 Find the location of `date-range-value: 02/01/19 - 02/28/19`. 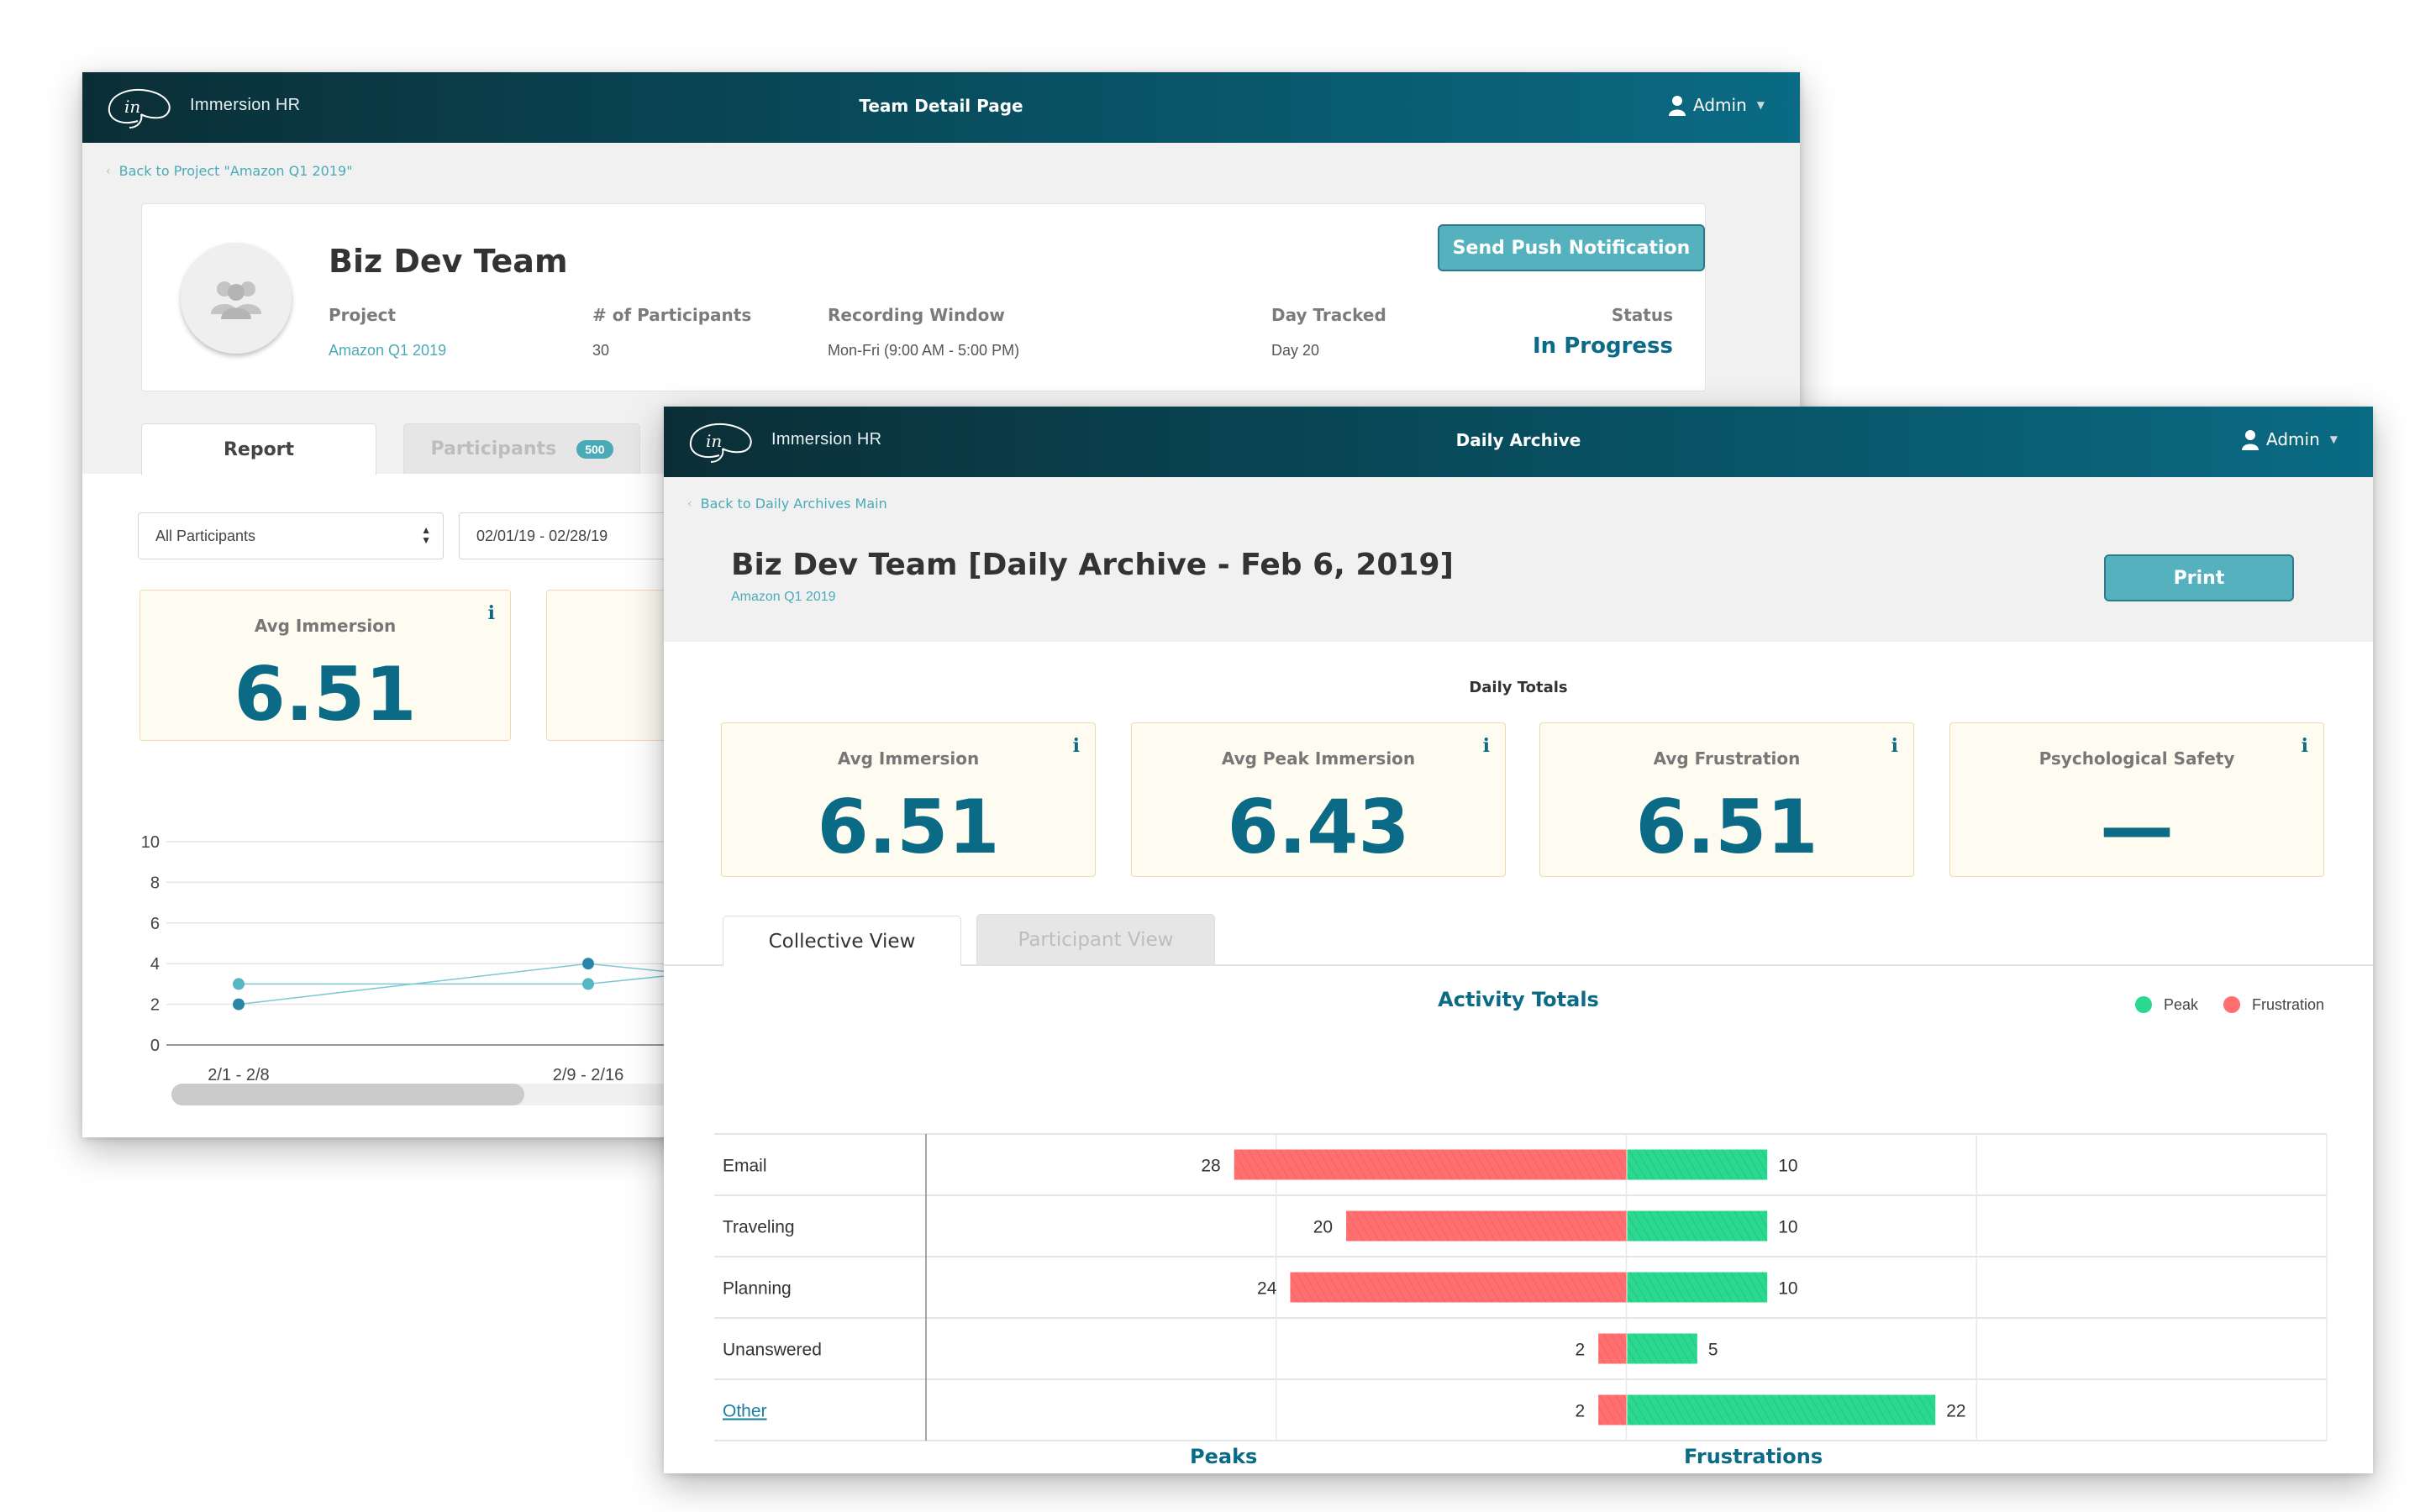

date-range-value: 02/01/19 - 02/28/19 is located at coordinates (542, 535).